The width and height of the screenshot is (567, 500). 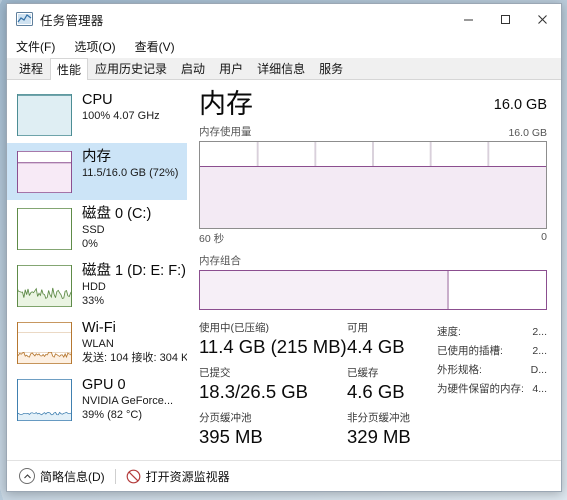 What do you see at coordinates (159, 46) in the screenshot?
I see `menu-view: 查看(V)` at bounding box center [159, 46].